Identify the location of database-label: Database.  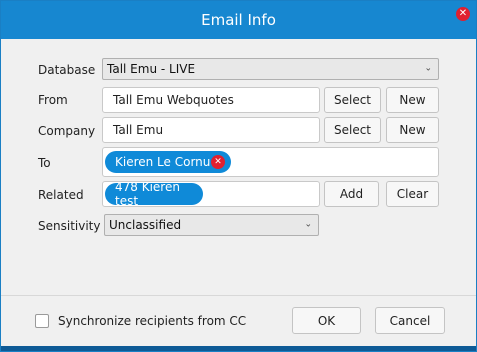
(67, 70).